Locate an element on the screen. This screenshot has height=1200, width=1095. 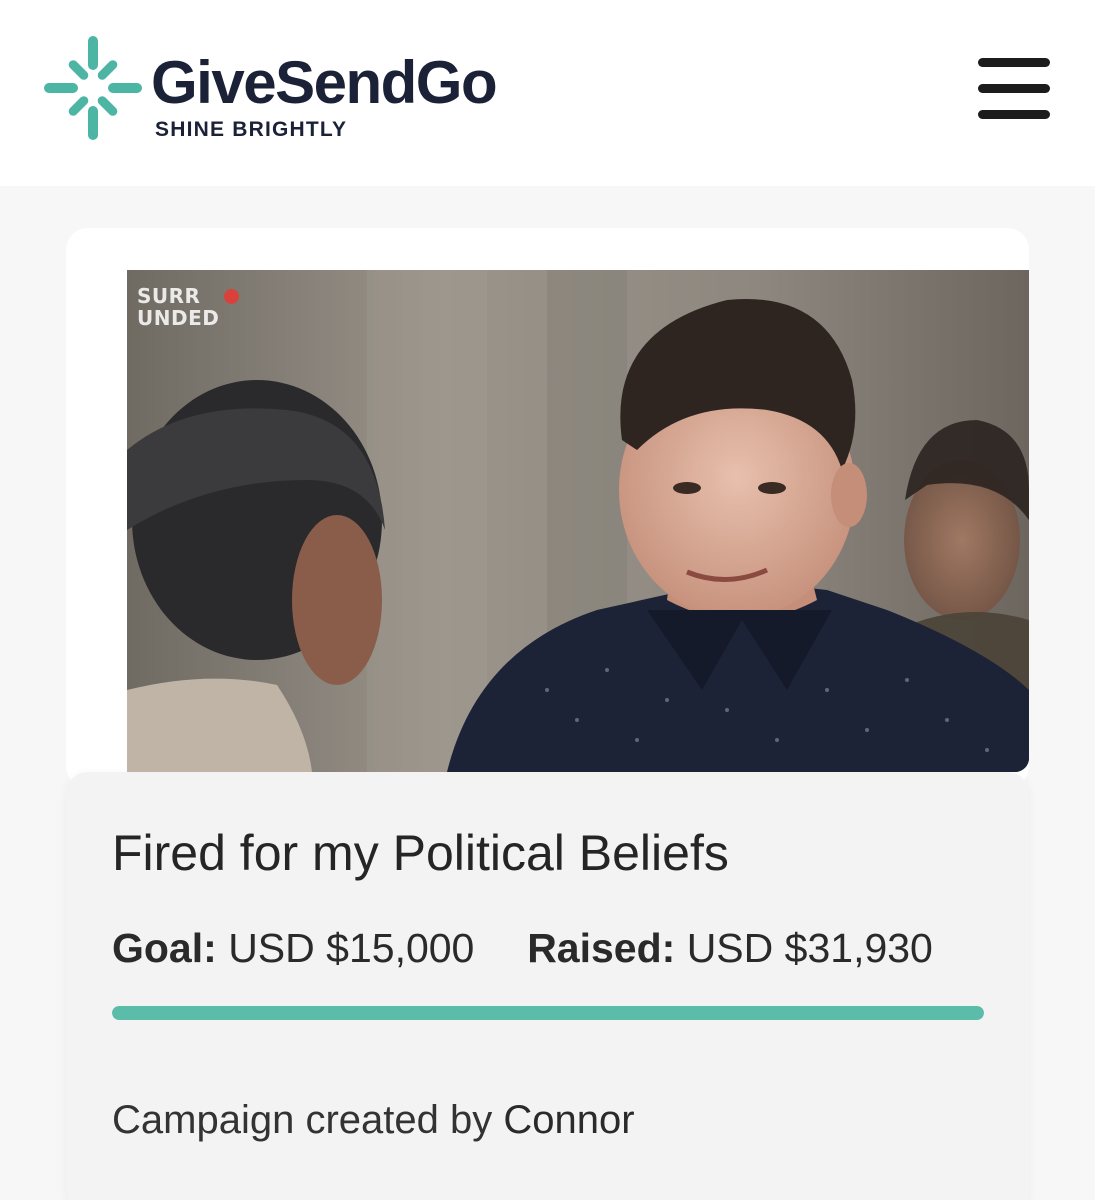
site-logo-link: GiveSendGo SHINE BRIGHTLY is located at coordinates (304, 91).